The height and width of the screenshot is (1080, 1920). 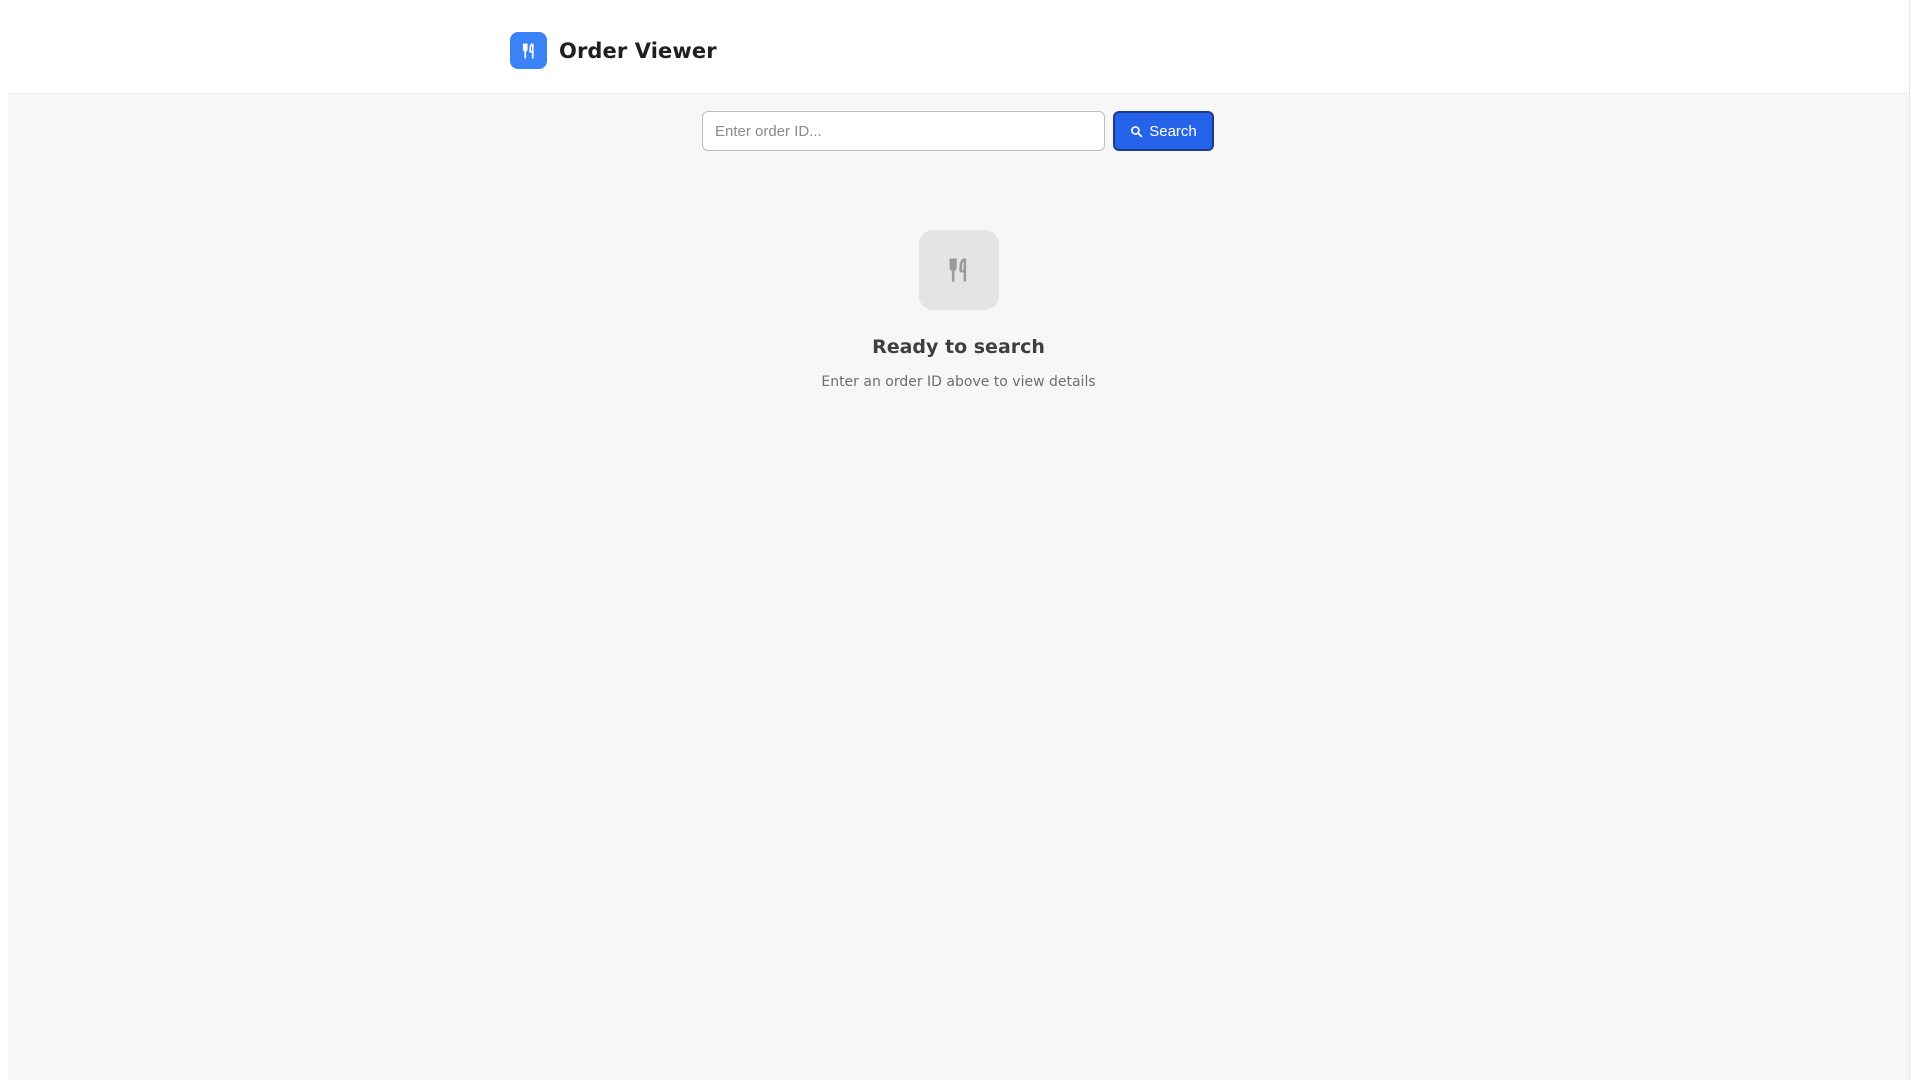 I want to click on search-button: Search, so click(x=1163, y=131).